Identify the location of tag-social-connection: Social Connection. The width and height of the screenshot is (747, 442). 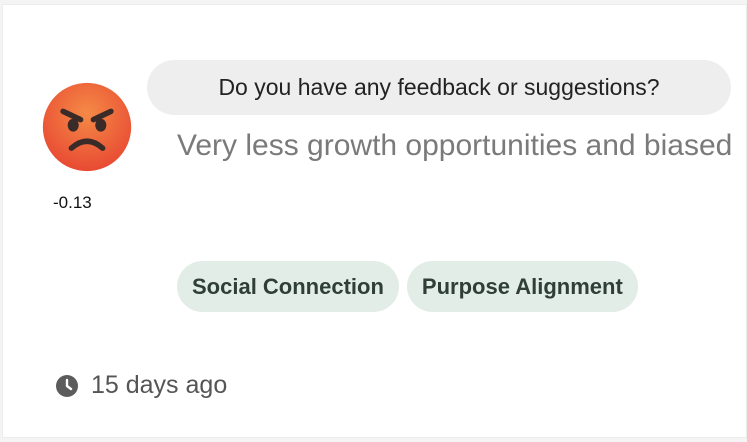
(288, 286).